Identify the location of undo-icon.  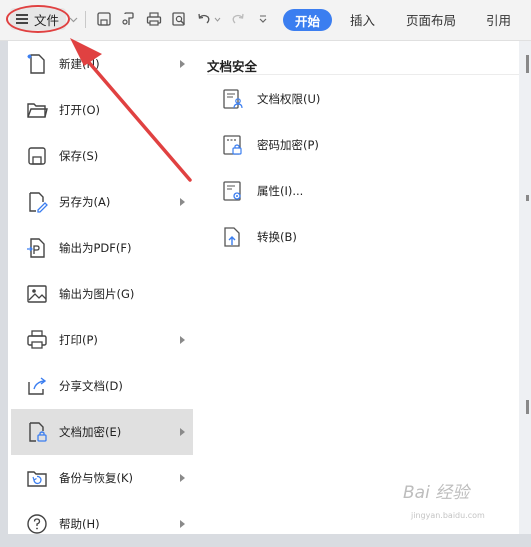
(204, 19).